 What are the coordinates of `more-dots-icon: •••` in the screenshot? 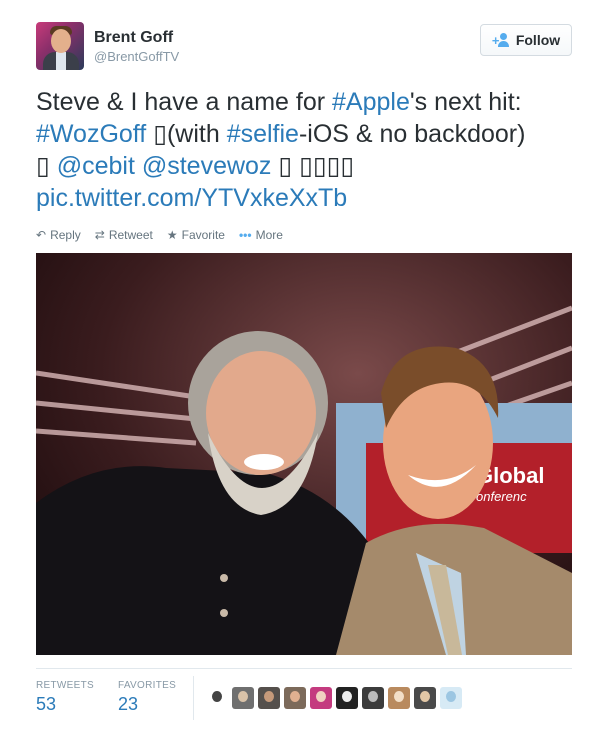 It's located at (245, 235).